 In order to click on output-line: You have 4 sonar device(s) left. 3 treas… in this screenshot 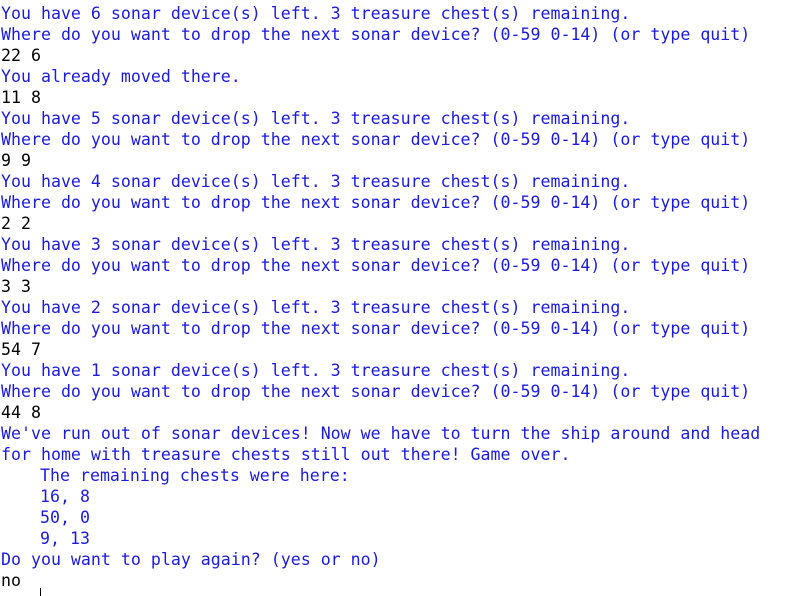, I will do `click(316, 181)`.